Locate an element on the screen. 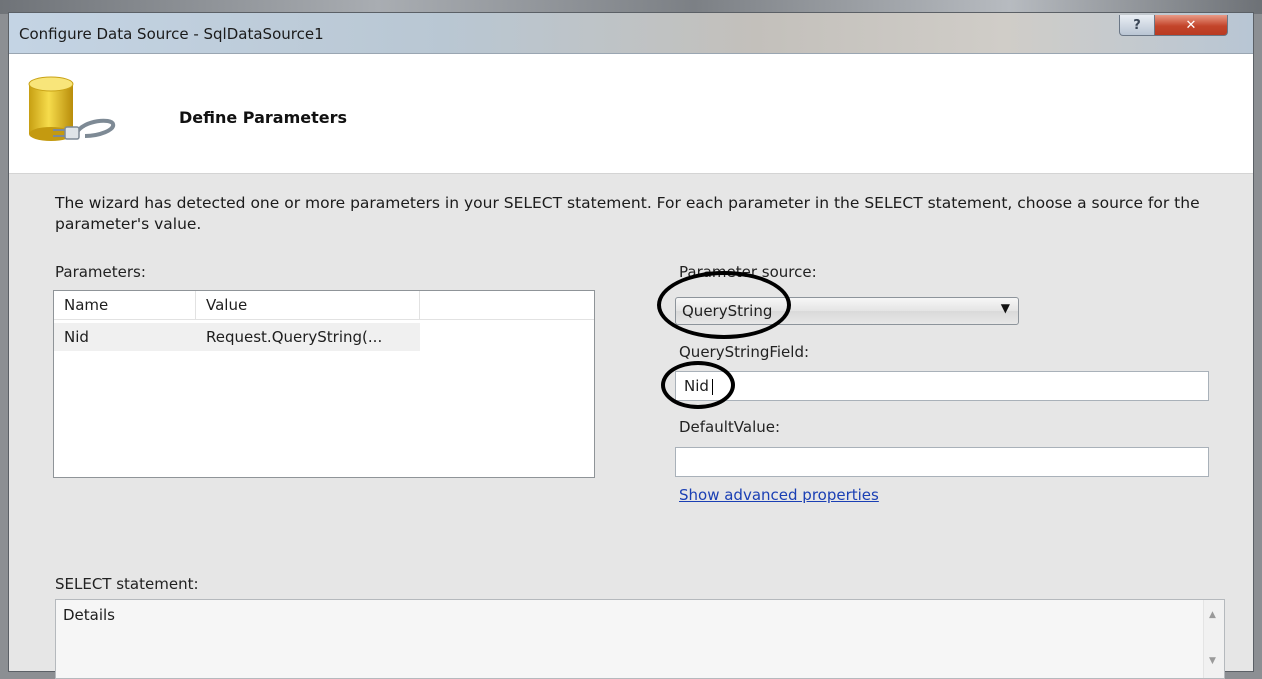  select-statement-value: Details is located at coordinates (89, 615).